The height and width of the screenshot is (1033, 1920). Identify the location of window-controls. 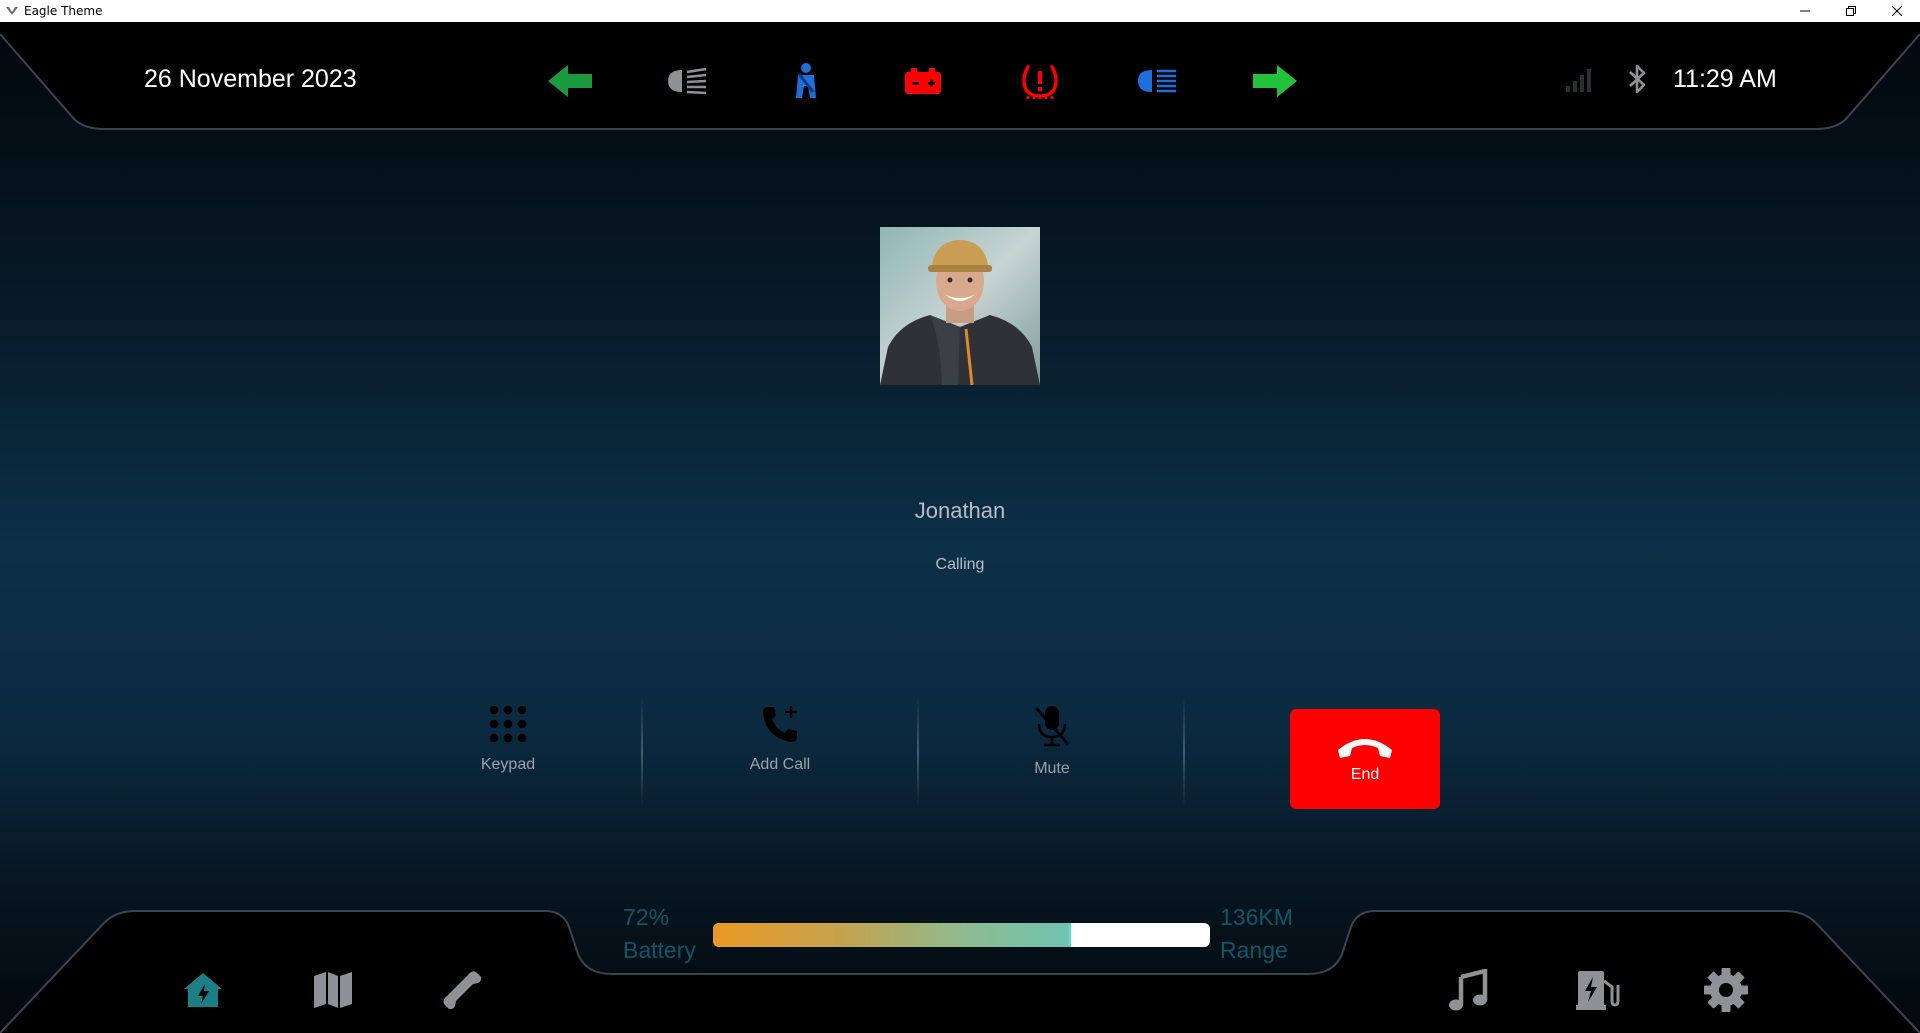
(1851, 11).